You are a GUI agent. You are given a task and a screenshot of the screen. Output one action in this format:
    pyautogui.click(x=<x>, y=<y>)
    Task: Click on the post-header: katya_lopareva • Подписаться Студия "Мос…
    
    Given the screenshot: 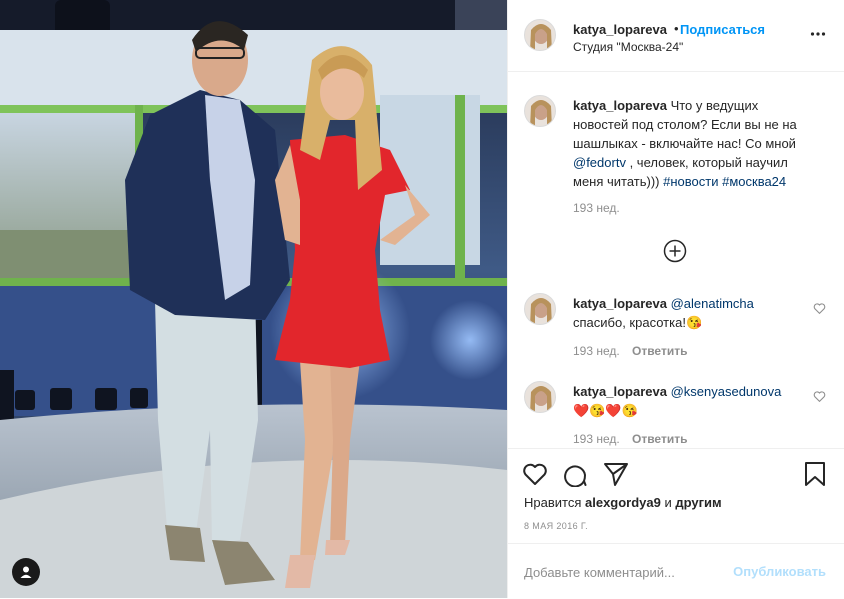 What is the action you would take?
    pyautogui.click(x=676, y=36)
    